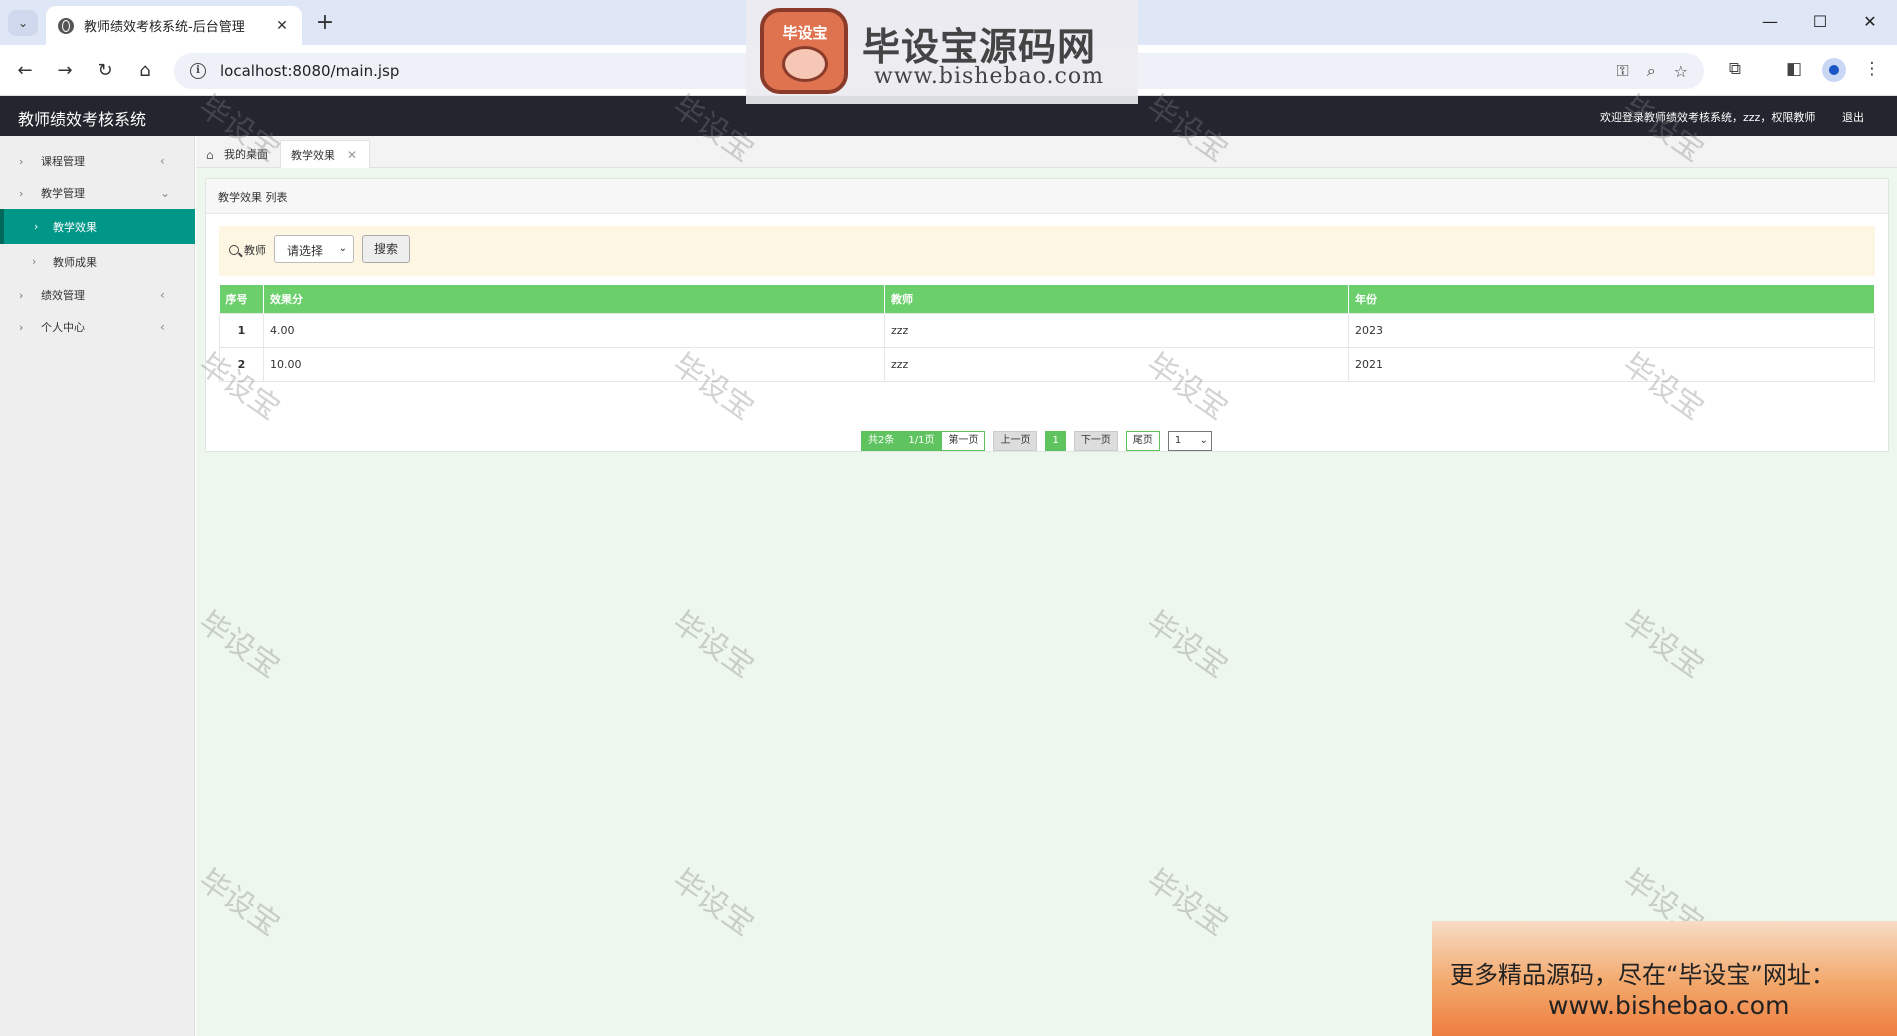  Describe the element at coordinates (305, 251) in the screenshot. I see `teacher-select-value: 请选择` at that location.